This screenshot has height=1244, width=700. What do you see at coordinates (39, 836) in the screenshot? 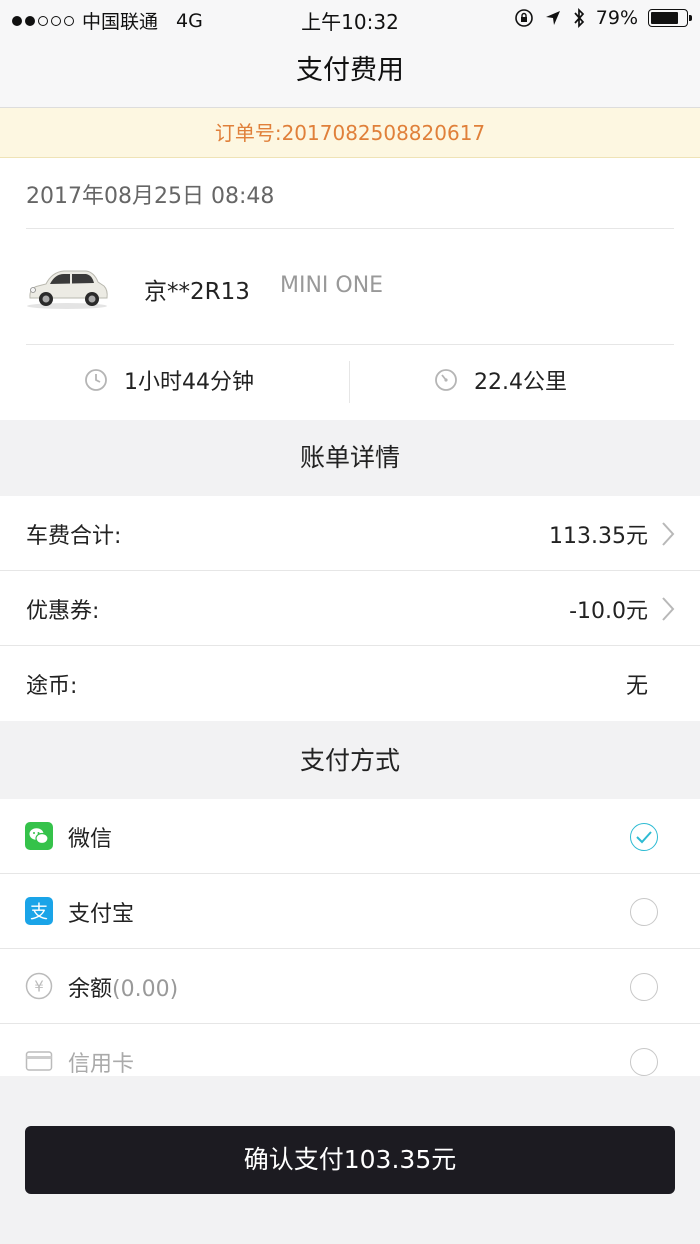
I see `wechat-icon` at bounding box center [39, 836].